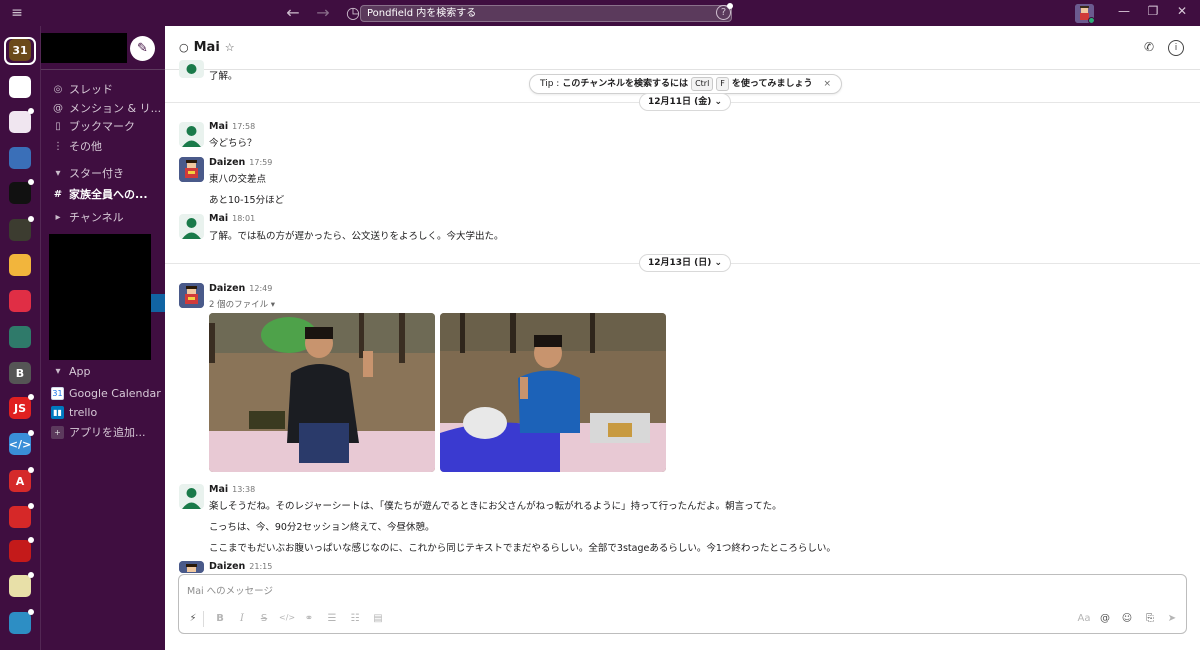 The width and height of the screenshot is (1200, 650). I want to click on forward-arrow-icon: →, so click(323, 13).